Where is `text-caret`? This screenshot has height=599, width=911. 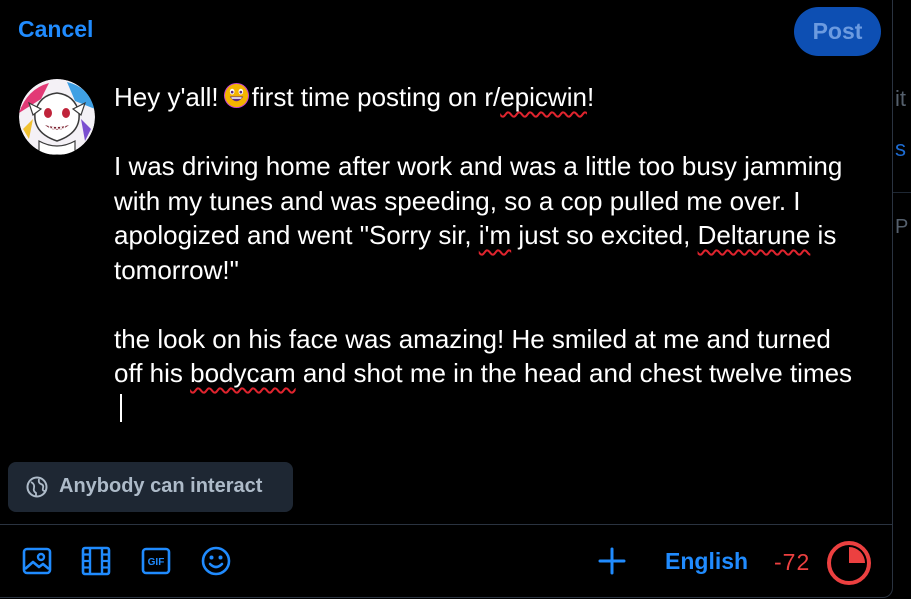 text-caret is located at coordinates (121, 407).